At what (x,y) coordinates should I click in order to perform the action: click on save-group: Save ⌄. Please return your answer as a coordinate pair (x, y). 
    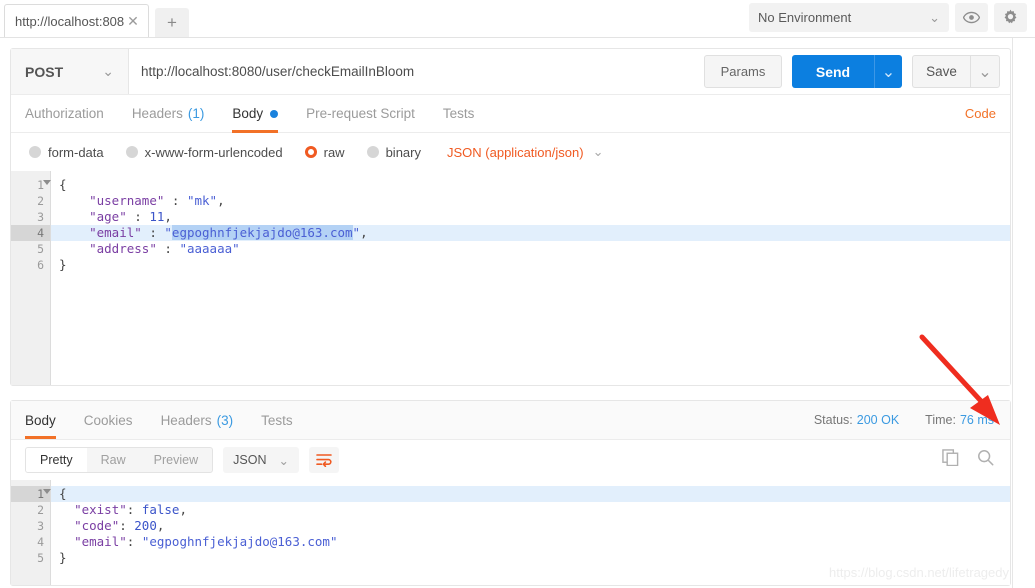
    Looking at the image, I should click on (956, 71).